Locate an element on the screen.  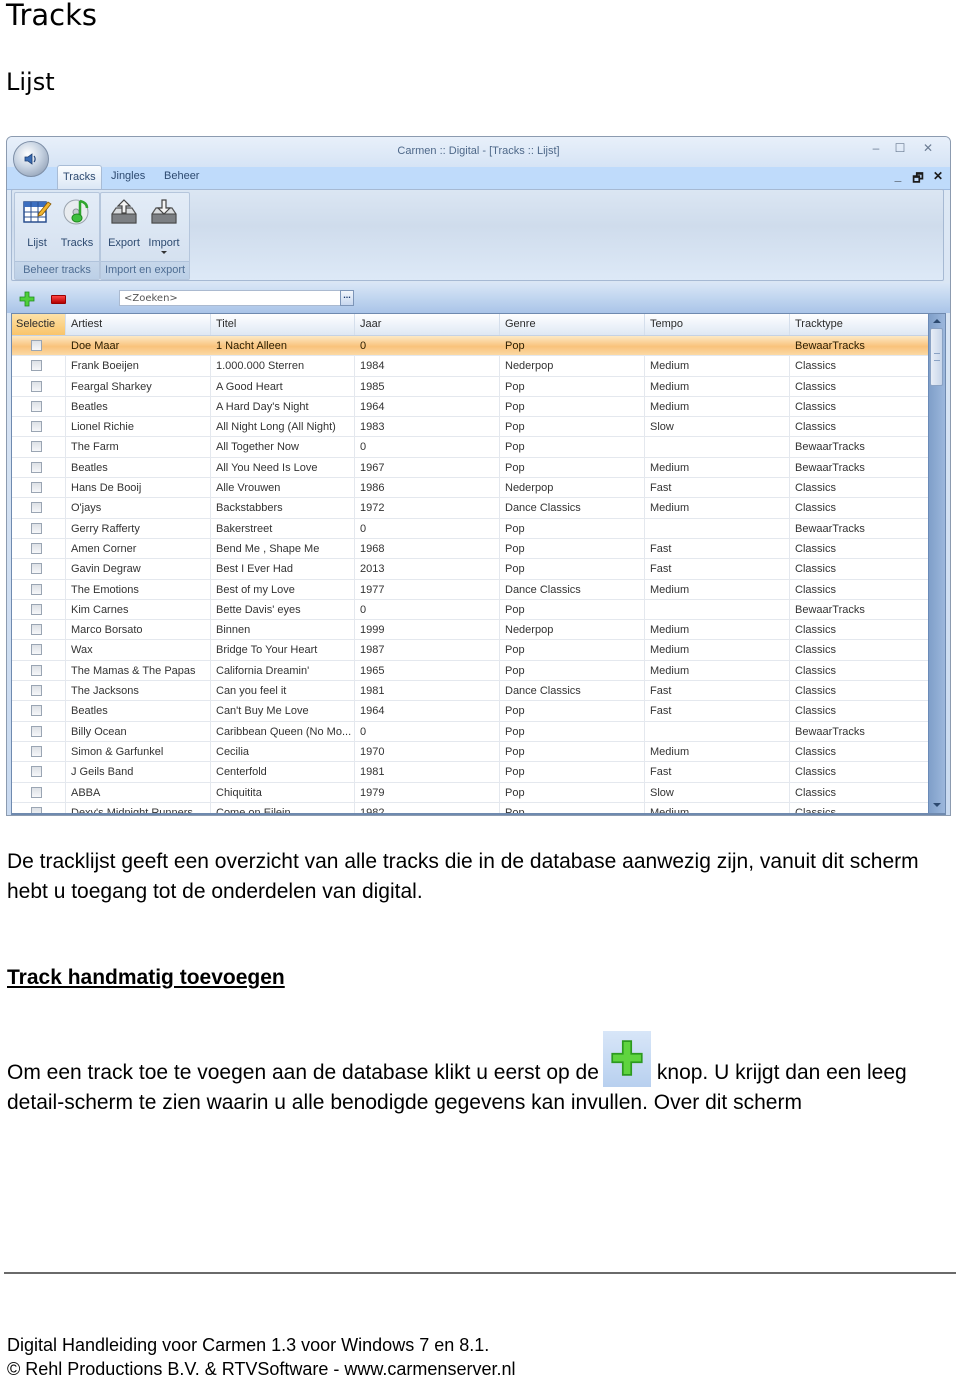
window-maximize-button: ☐ is located at coordinates (900, 148).